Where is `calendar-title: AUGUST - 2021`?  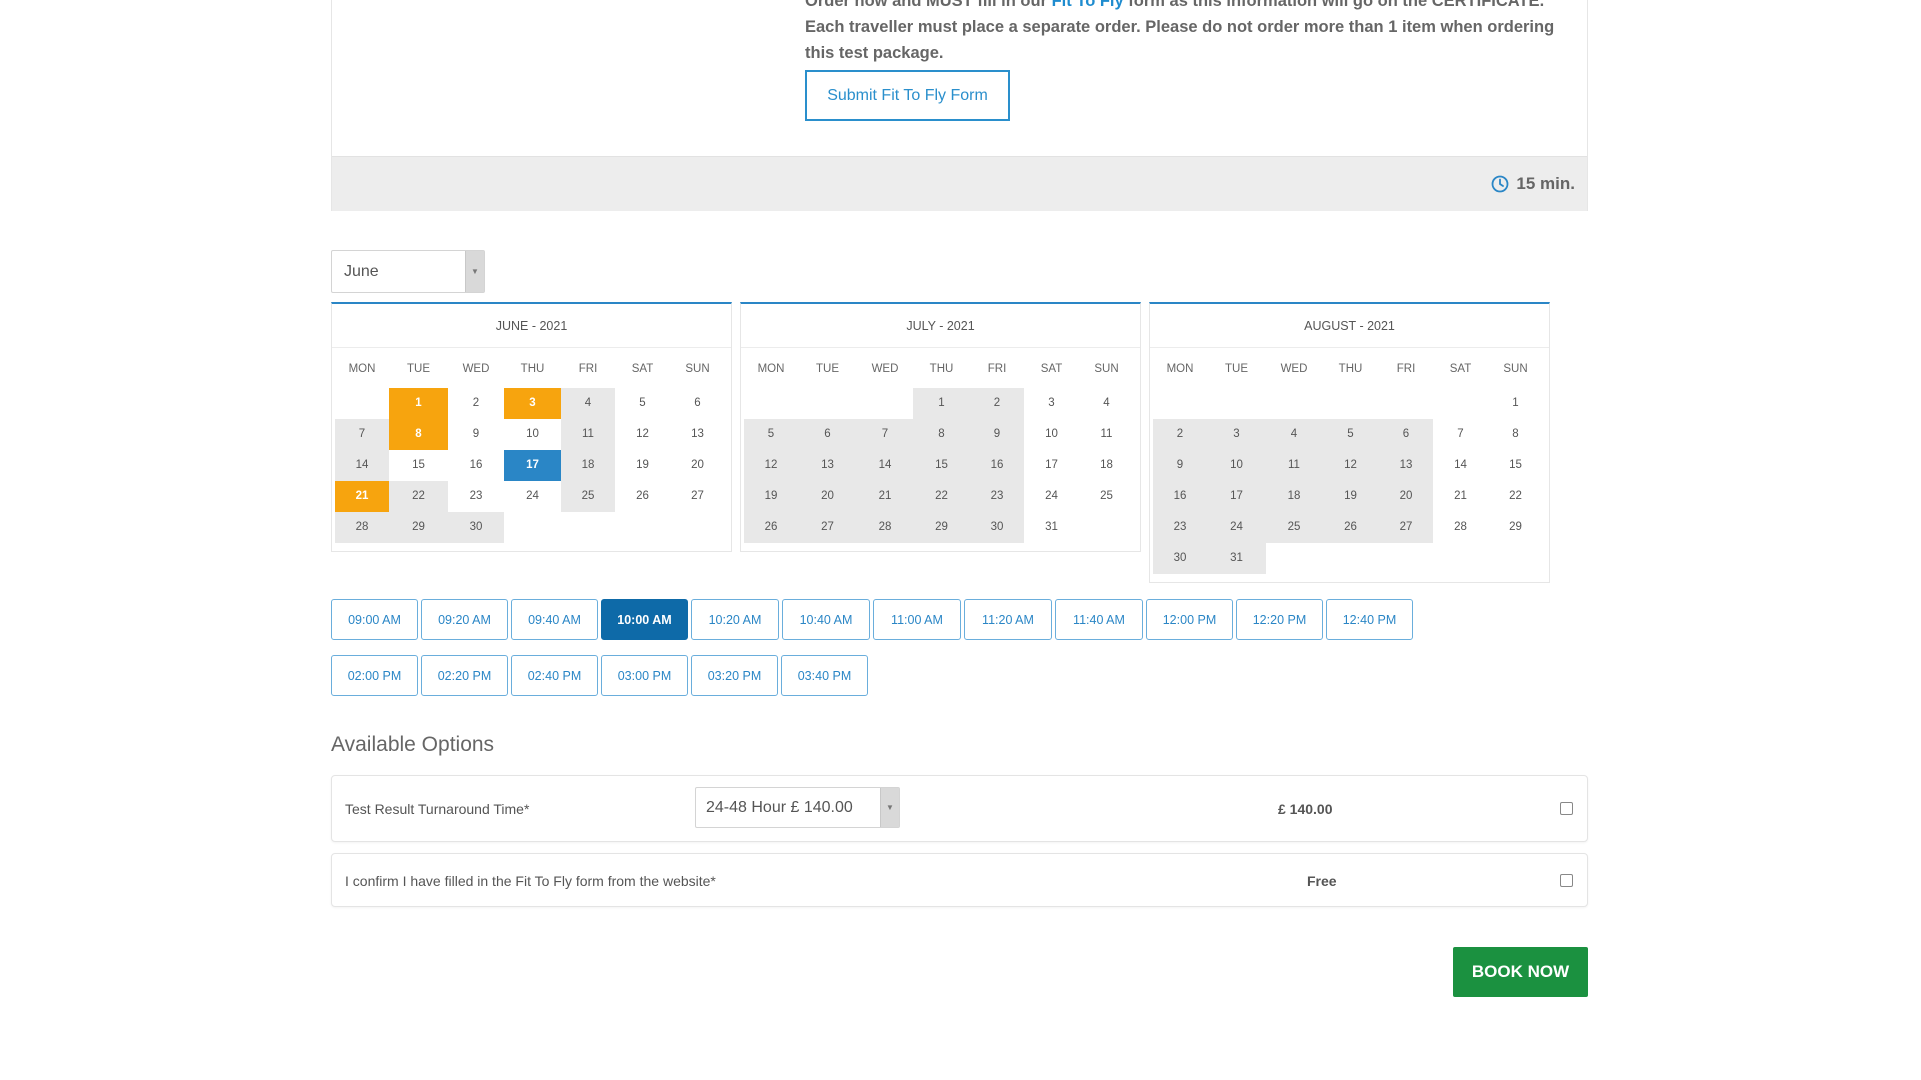
calendar-title: AUGUST - 2021 is located at coordinates (1349, 326).